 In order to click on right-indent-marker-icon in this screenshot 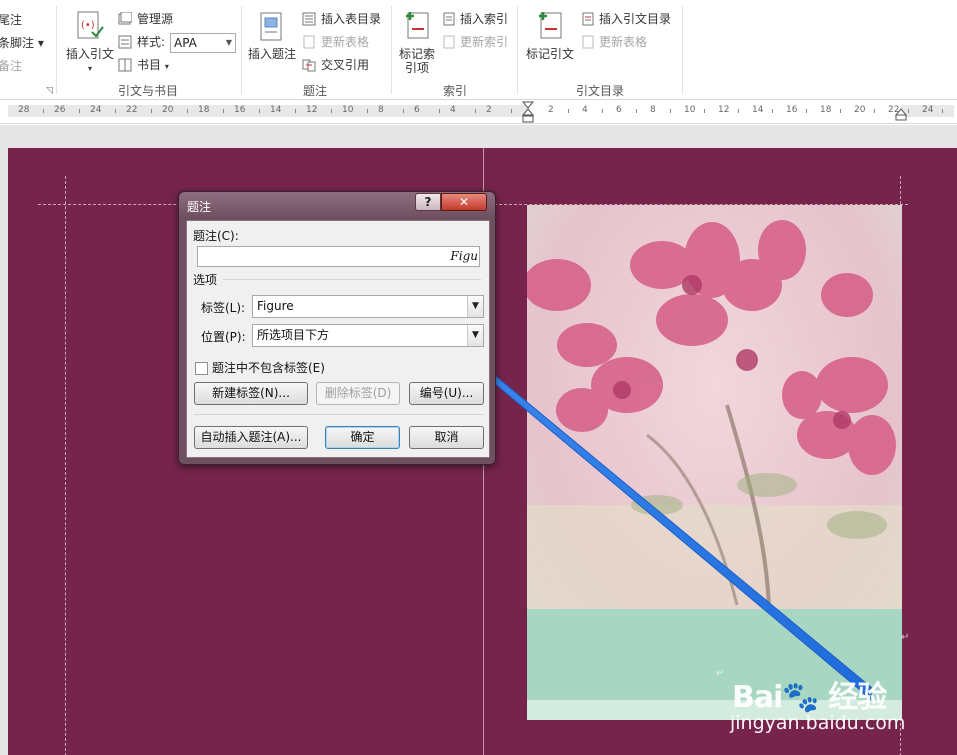, I will do `click(901, 115)`.